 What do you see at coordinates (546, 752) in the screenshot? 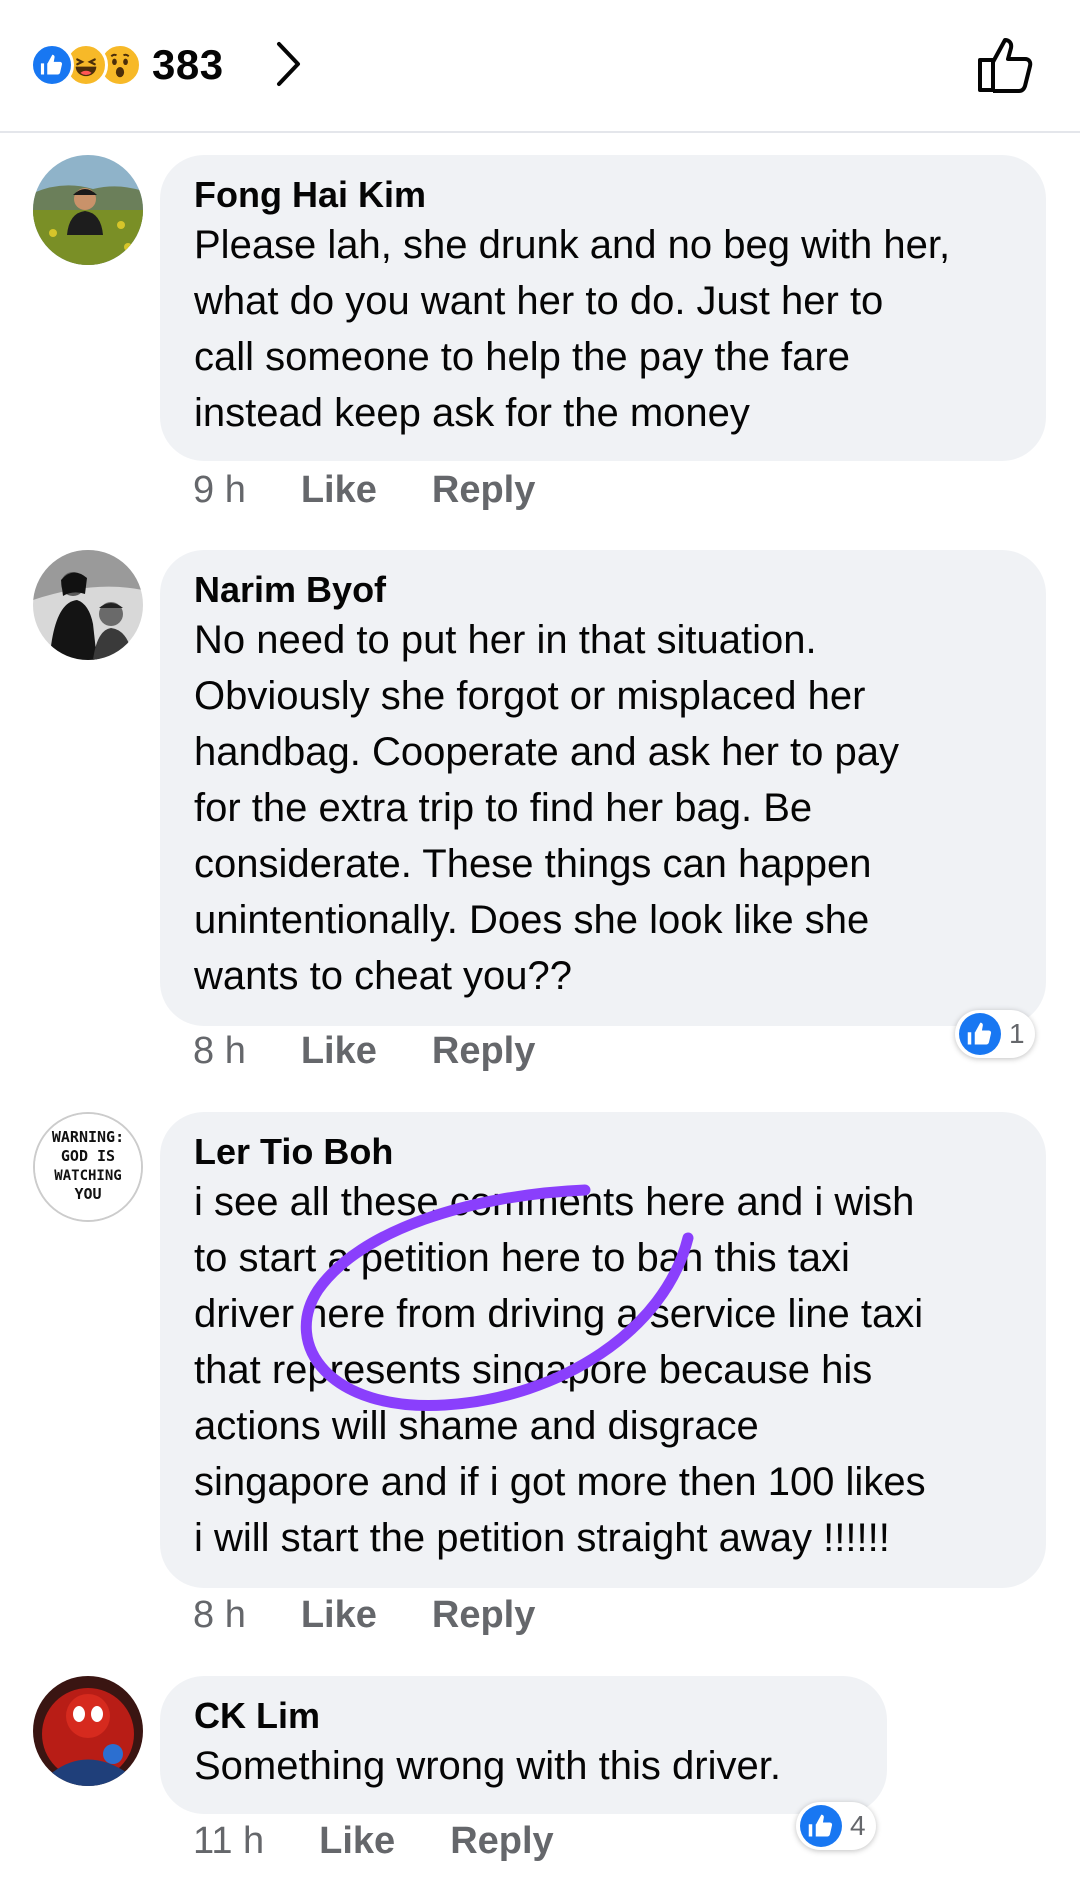
I see `comment-line: handbag. Cooperate and ask her to pay` at bounding box center [546, 752].